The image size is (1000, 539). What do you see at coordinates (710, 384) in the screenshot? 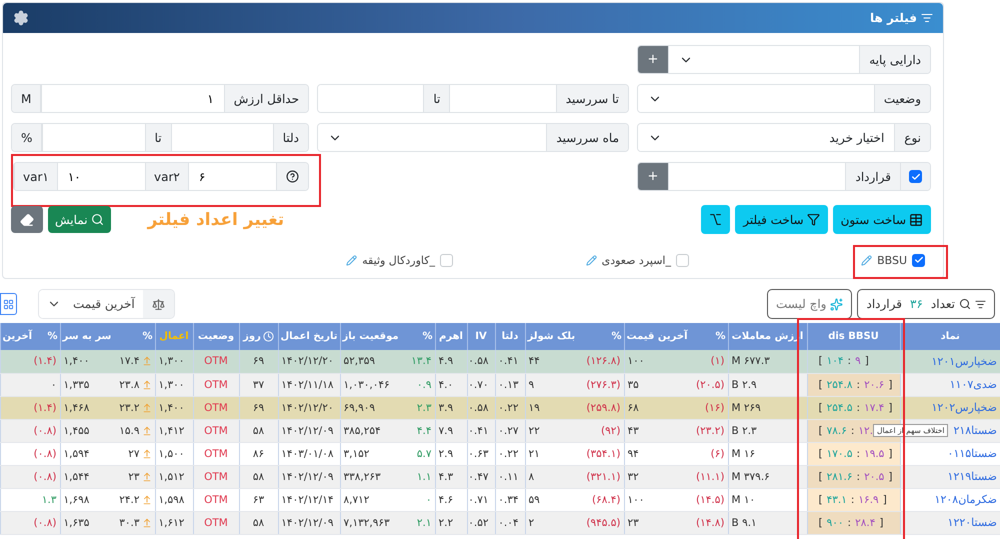
I see `percent-cell: (۲۰.۵)` at bounding box center [710, 384].